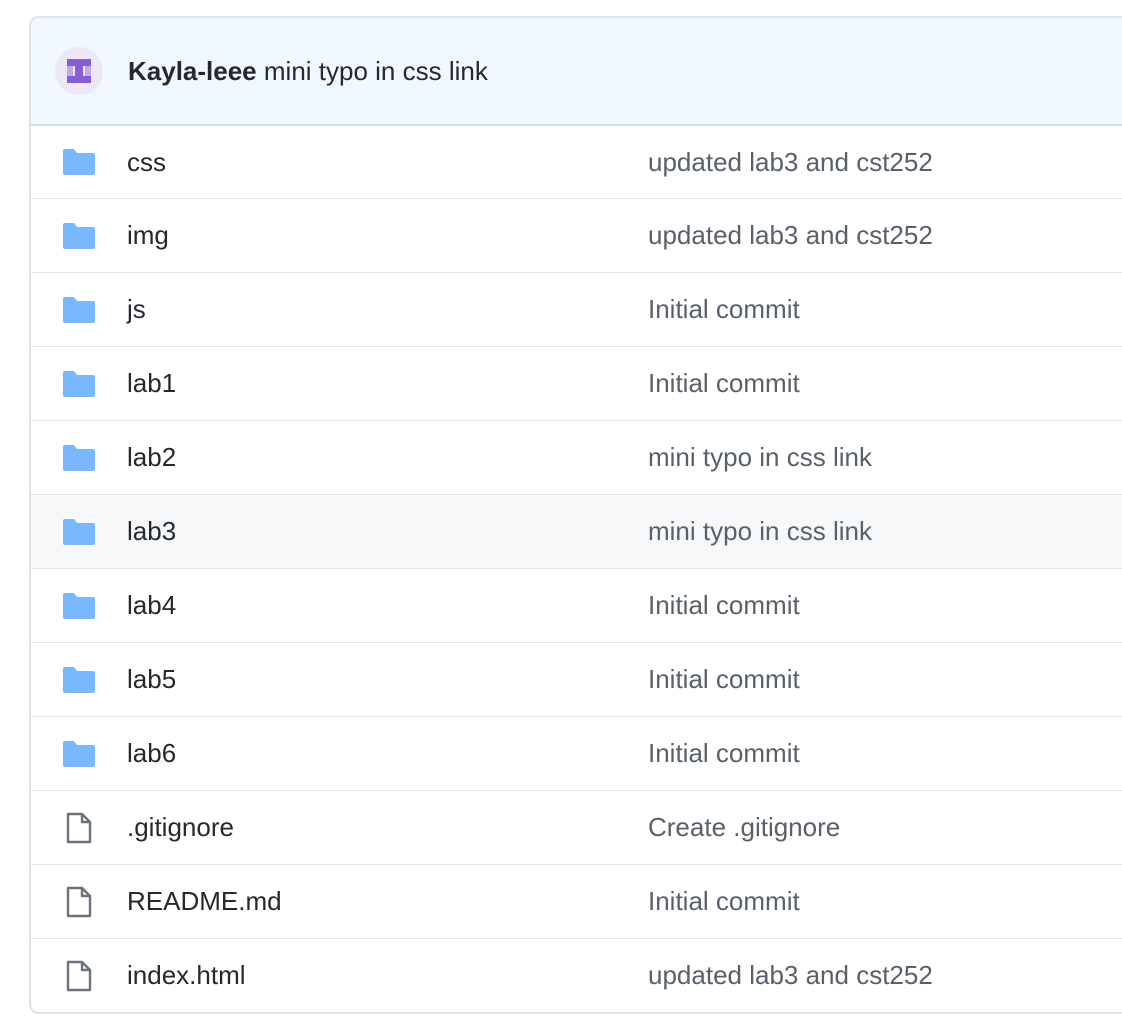  I want to click on identicon-icon, so click(79, 71).